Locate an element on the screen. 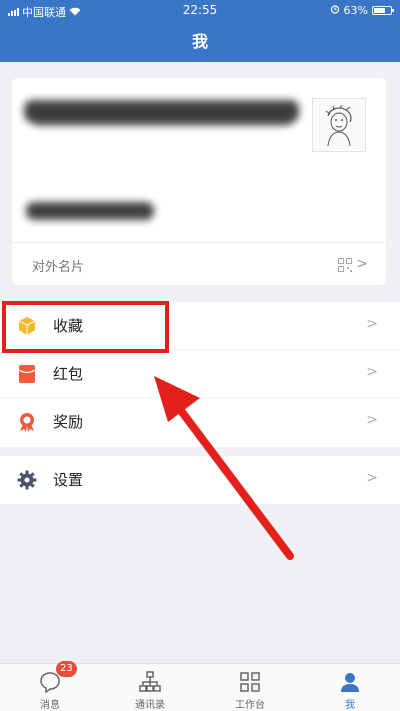 Image resolution: width=400 pixels, height=711 pixels. favorites-box-icon is located at coordinates (27, 326).